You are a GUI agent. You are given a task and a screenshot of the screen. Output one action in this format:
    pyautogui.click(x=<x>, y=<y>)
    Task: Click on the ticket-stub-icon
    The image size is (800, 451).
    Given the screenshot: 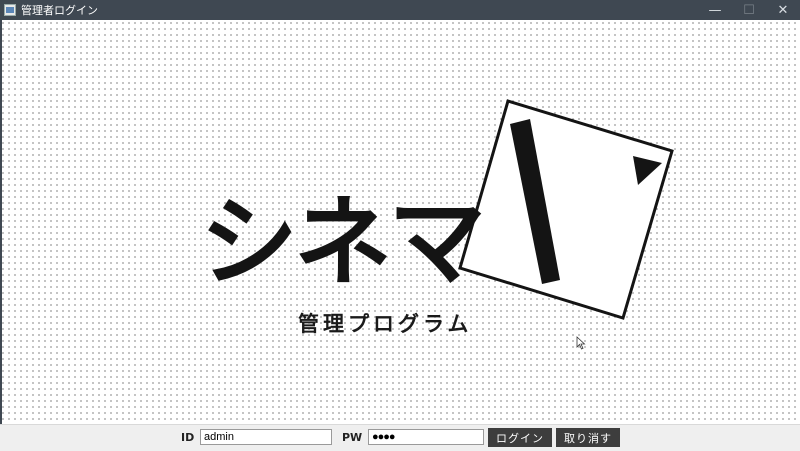 What is the action you would take?
    pyautogui.click(x=566, y=209)
    